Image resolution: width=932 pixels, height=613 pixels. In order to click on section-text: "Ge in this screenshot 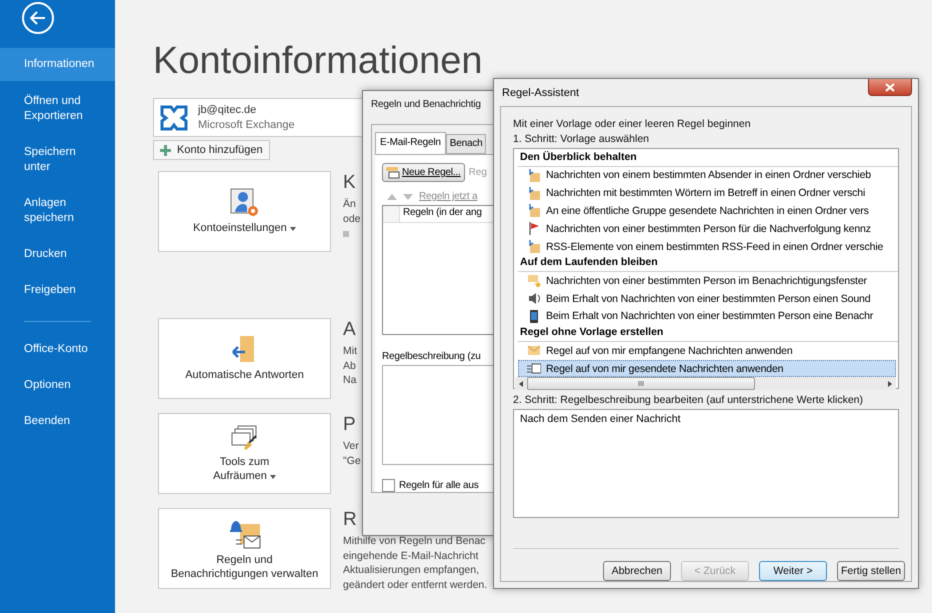, I will do `click(352, 461)`.